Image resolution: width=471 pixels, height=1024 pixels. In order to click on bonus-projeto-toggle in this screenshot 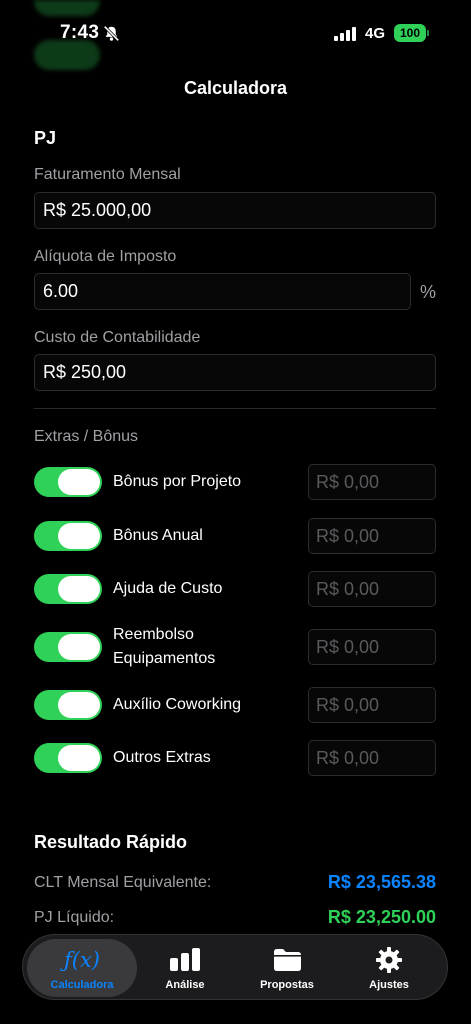, I will do `click(68, 482)`.